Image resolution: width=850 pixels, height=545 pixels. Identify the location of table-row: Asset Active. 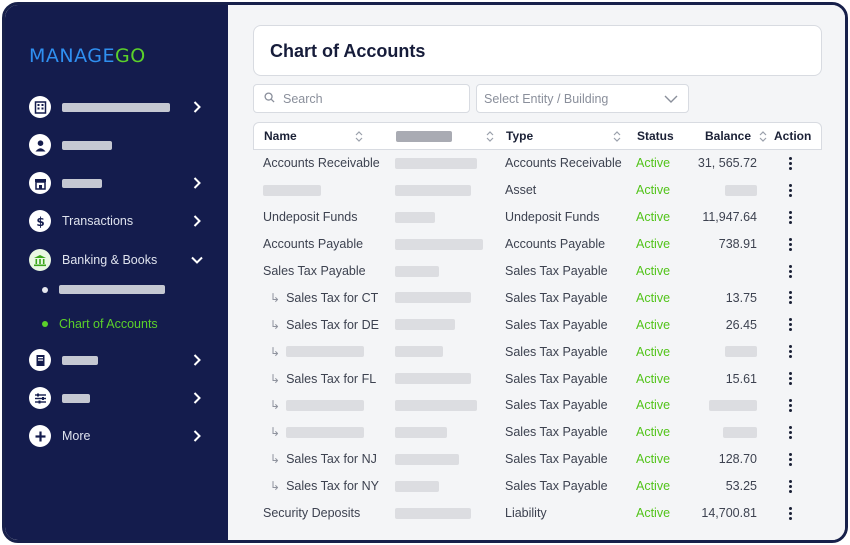
(537, 190).